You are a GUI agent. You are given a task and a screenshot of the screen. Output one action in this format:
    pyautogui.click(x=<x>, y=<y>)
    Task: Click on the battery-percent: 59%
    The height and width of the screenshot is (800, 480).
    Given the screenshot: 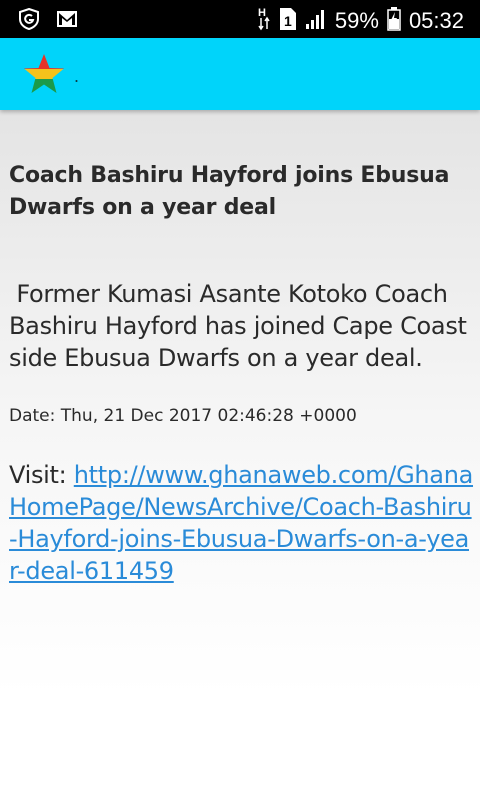 What is the action you would take?
    pyautogui.click(x=356, y=20)
    